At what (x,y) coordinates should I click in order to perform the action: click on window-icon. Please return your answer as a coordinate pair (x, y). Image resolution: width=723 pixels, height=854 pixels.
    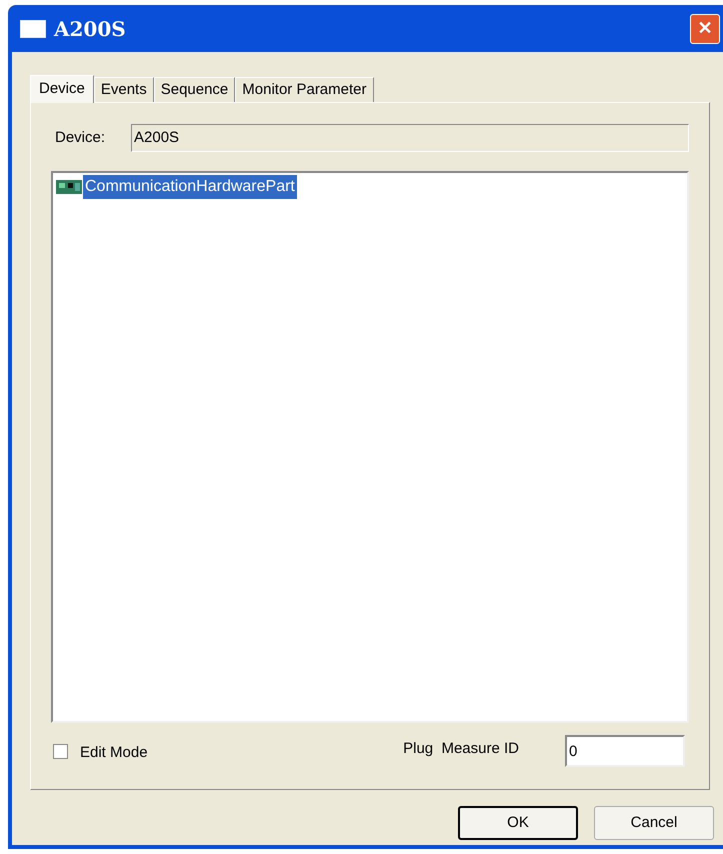
    Looking at the image, I should click on (33, 29).